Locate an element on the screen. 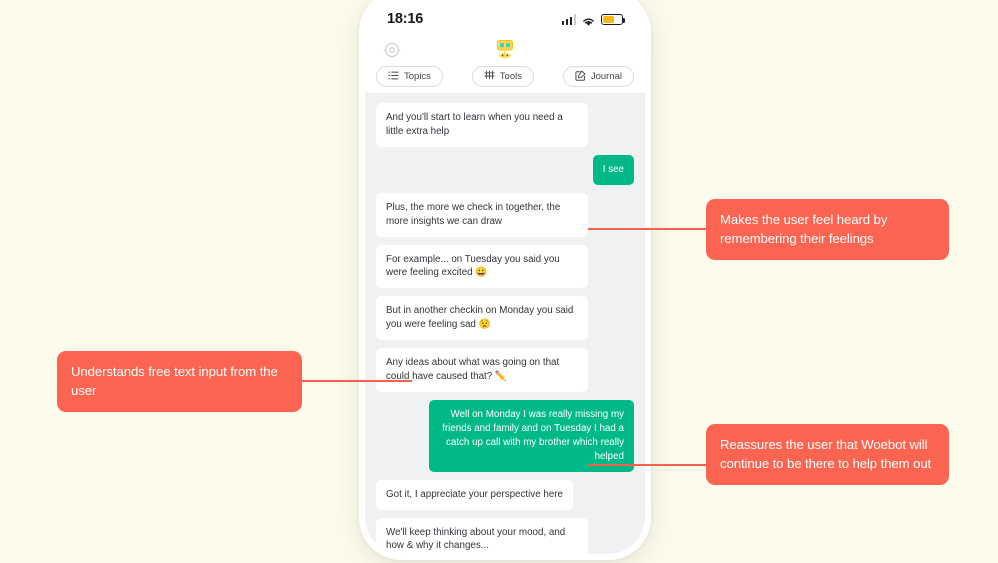  app-header is located at coordinates (505, 50).